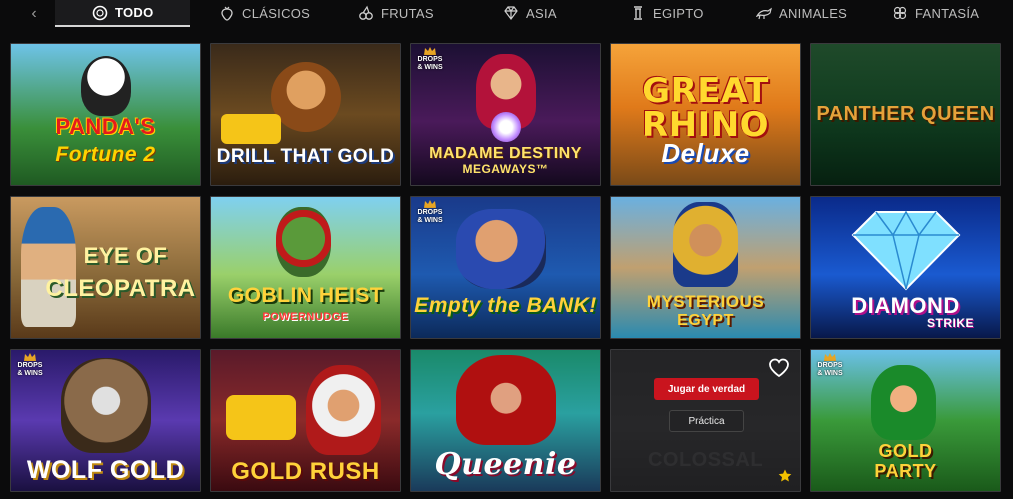 This screenshot has height=499, width=1013. What do you see at coordinates (501, 249) in the screenshot?
I see `robber-artwork` at bounding box center [501, 249].